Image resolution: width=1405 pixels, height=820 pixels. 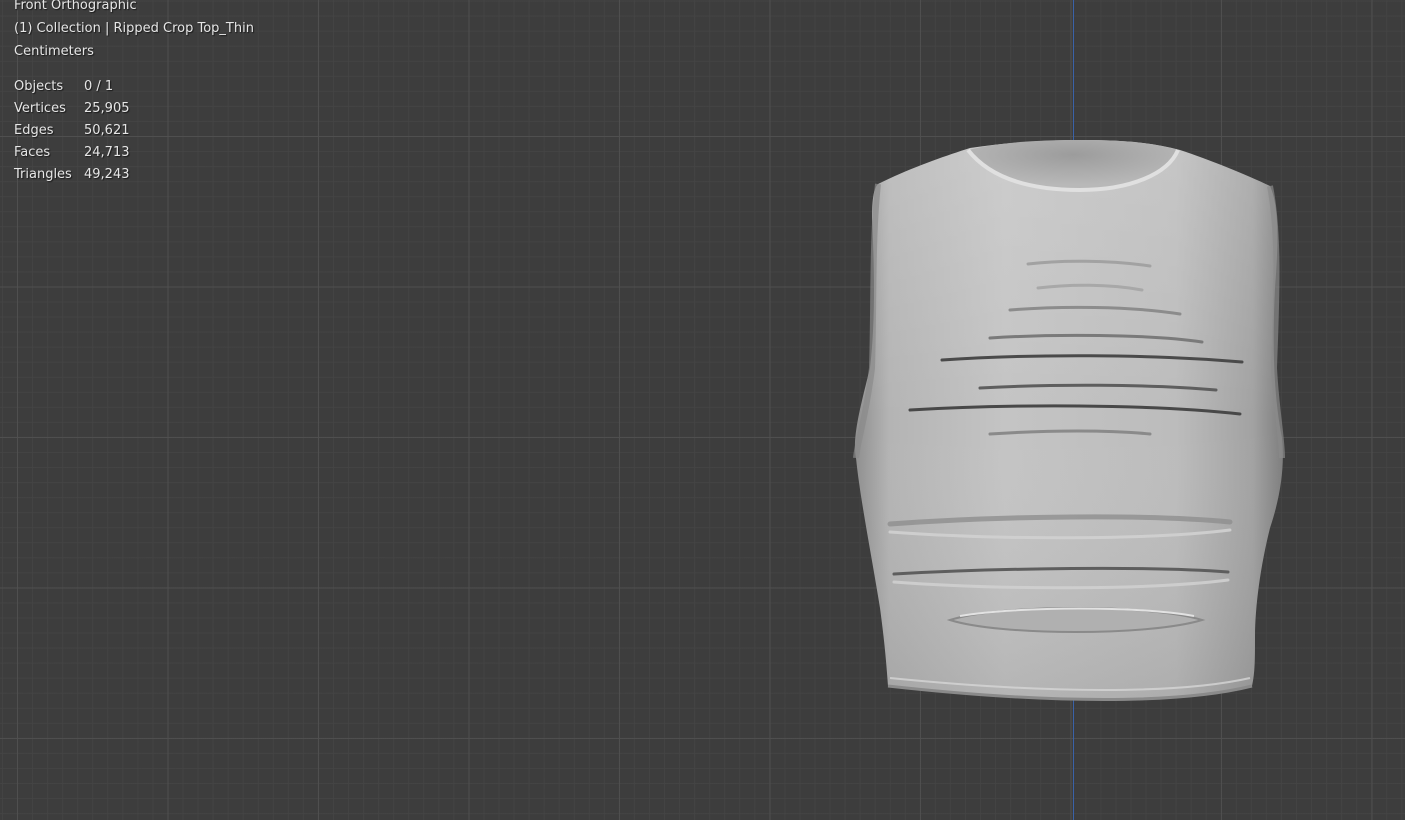 I want to click on stat-faces: Faces 24,713, so click(x=134, y=153).